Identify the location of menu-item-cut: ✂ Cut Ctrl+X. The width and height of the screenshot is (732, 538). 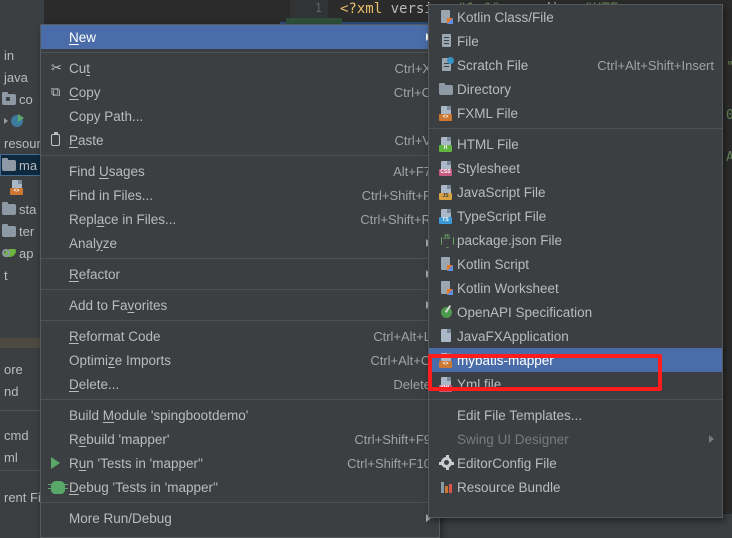
(240, 68).